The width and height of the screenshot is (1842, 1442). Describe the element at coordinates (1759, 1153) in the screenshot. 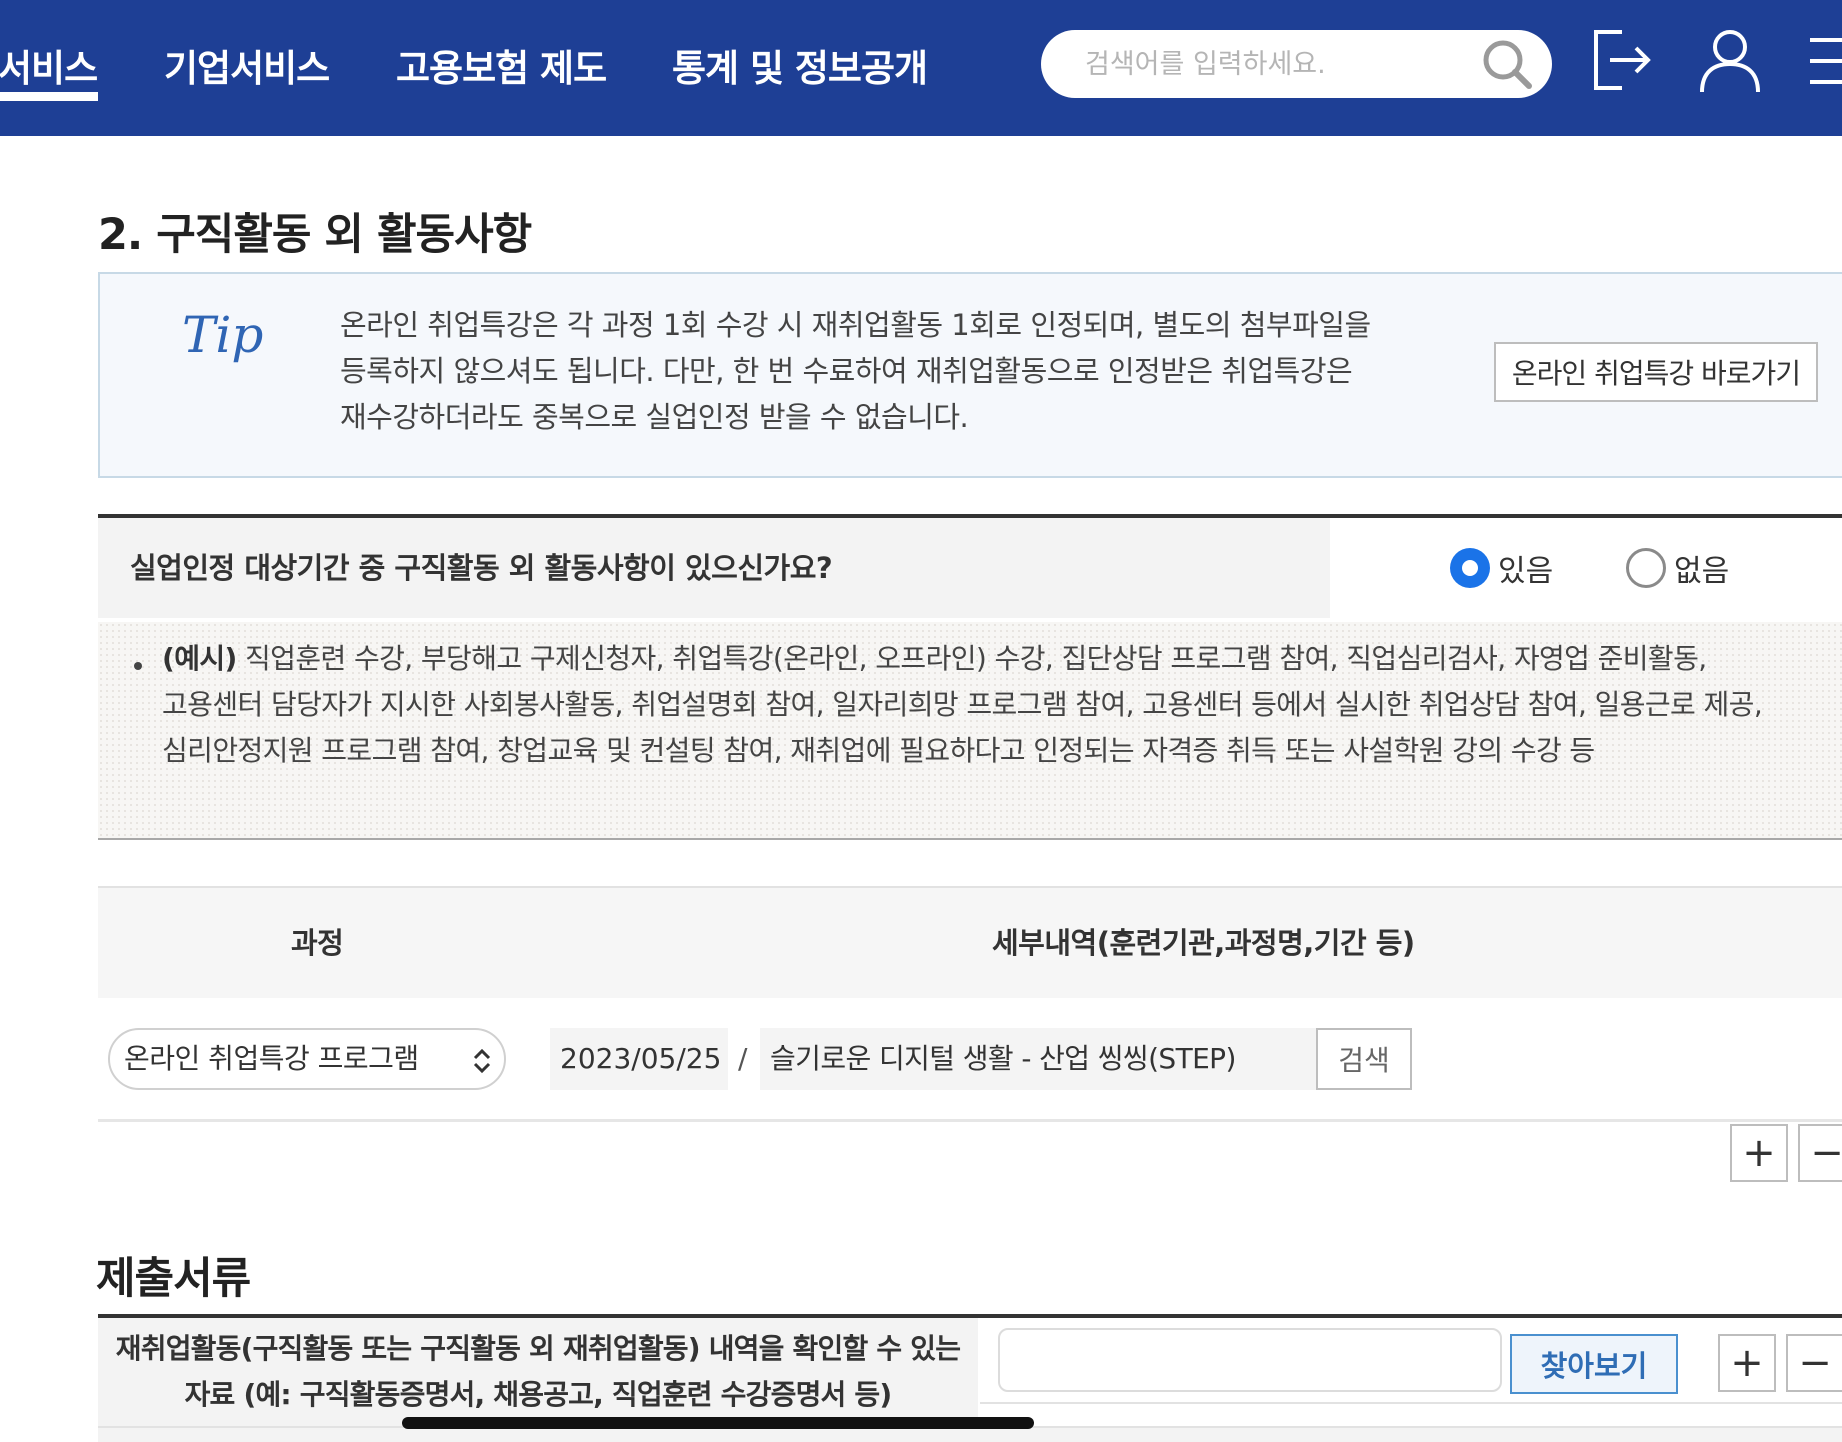

I see `add-row-button: +` at that location.